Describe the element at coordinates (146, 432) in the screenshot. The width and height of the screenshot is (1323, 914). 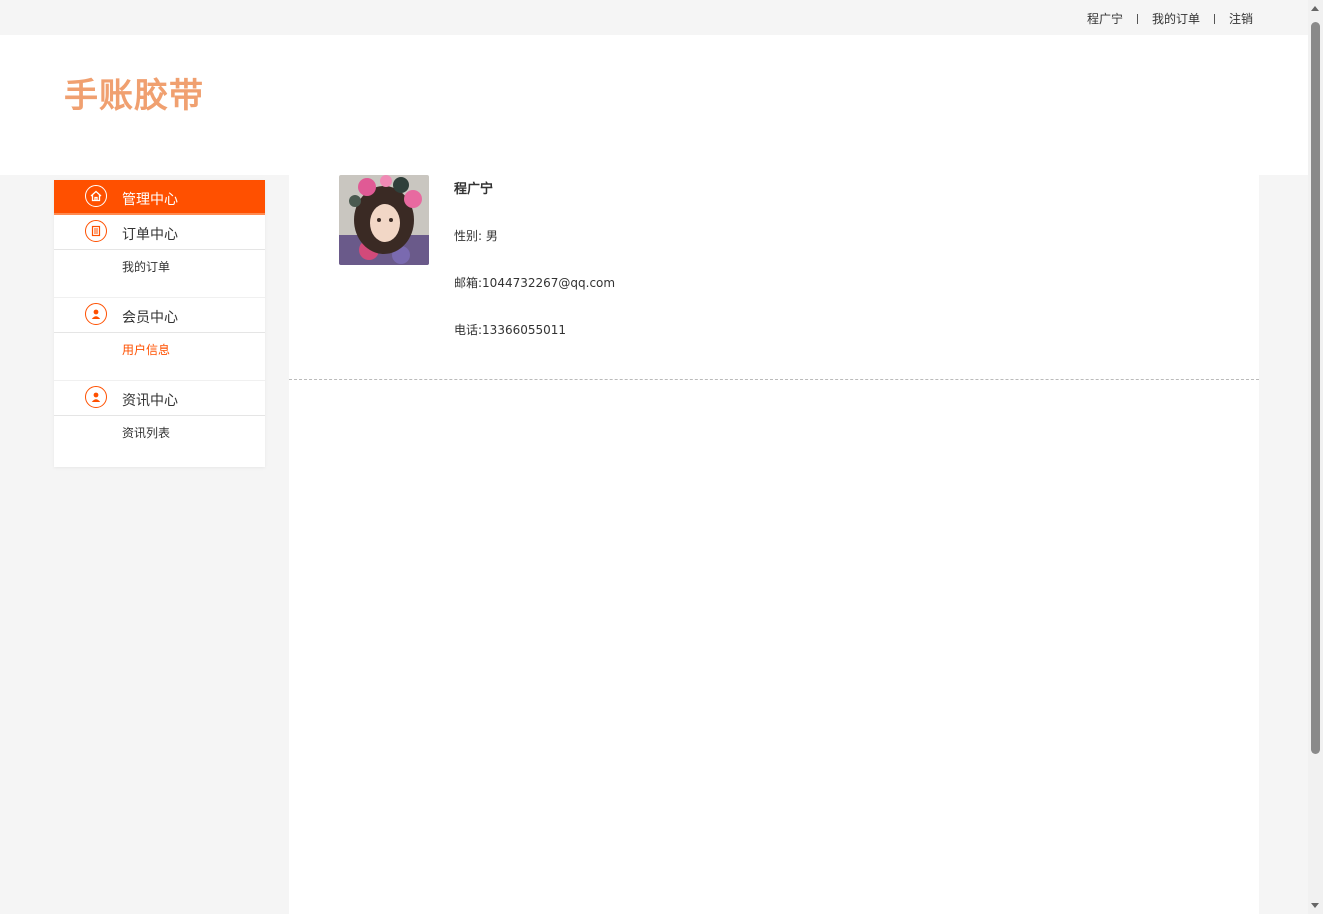
I see `sidebar-link-news-list: 资讯列表` at that location.